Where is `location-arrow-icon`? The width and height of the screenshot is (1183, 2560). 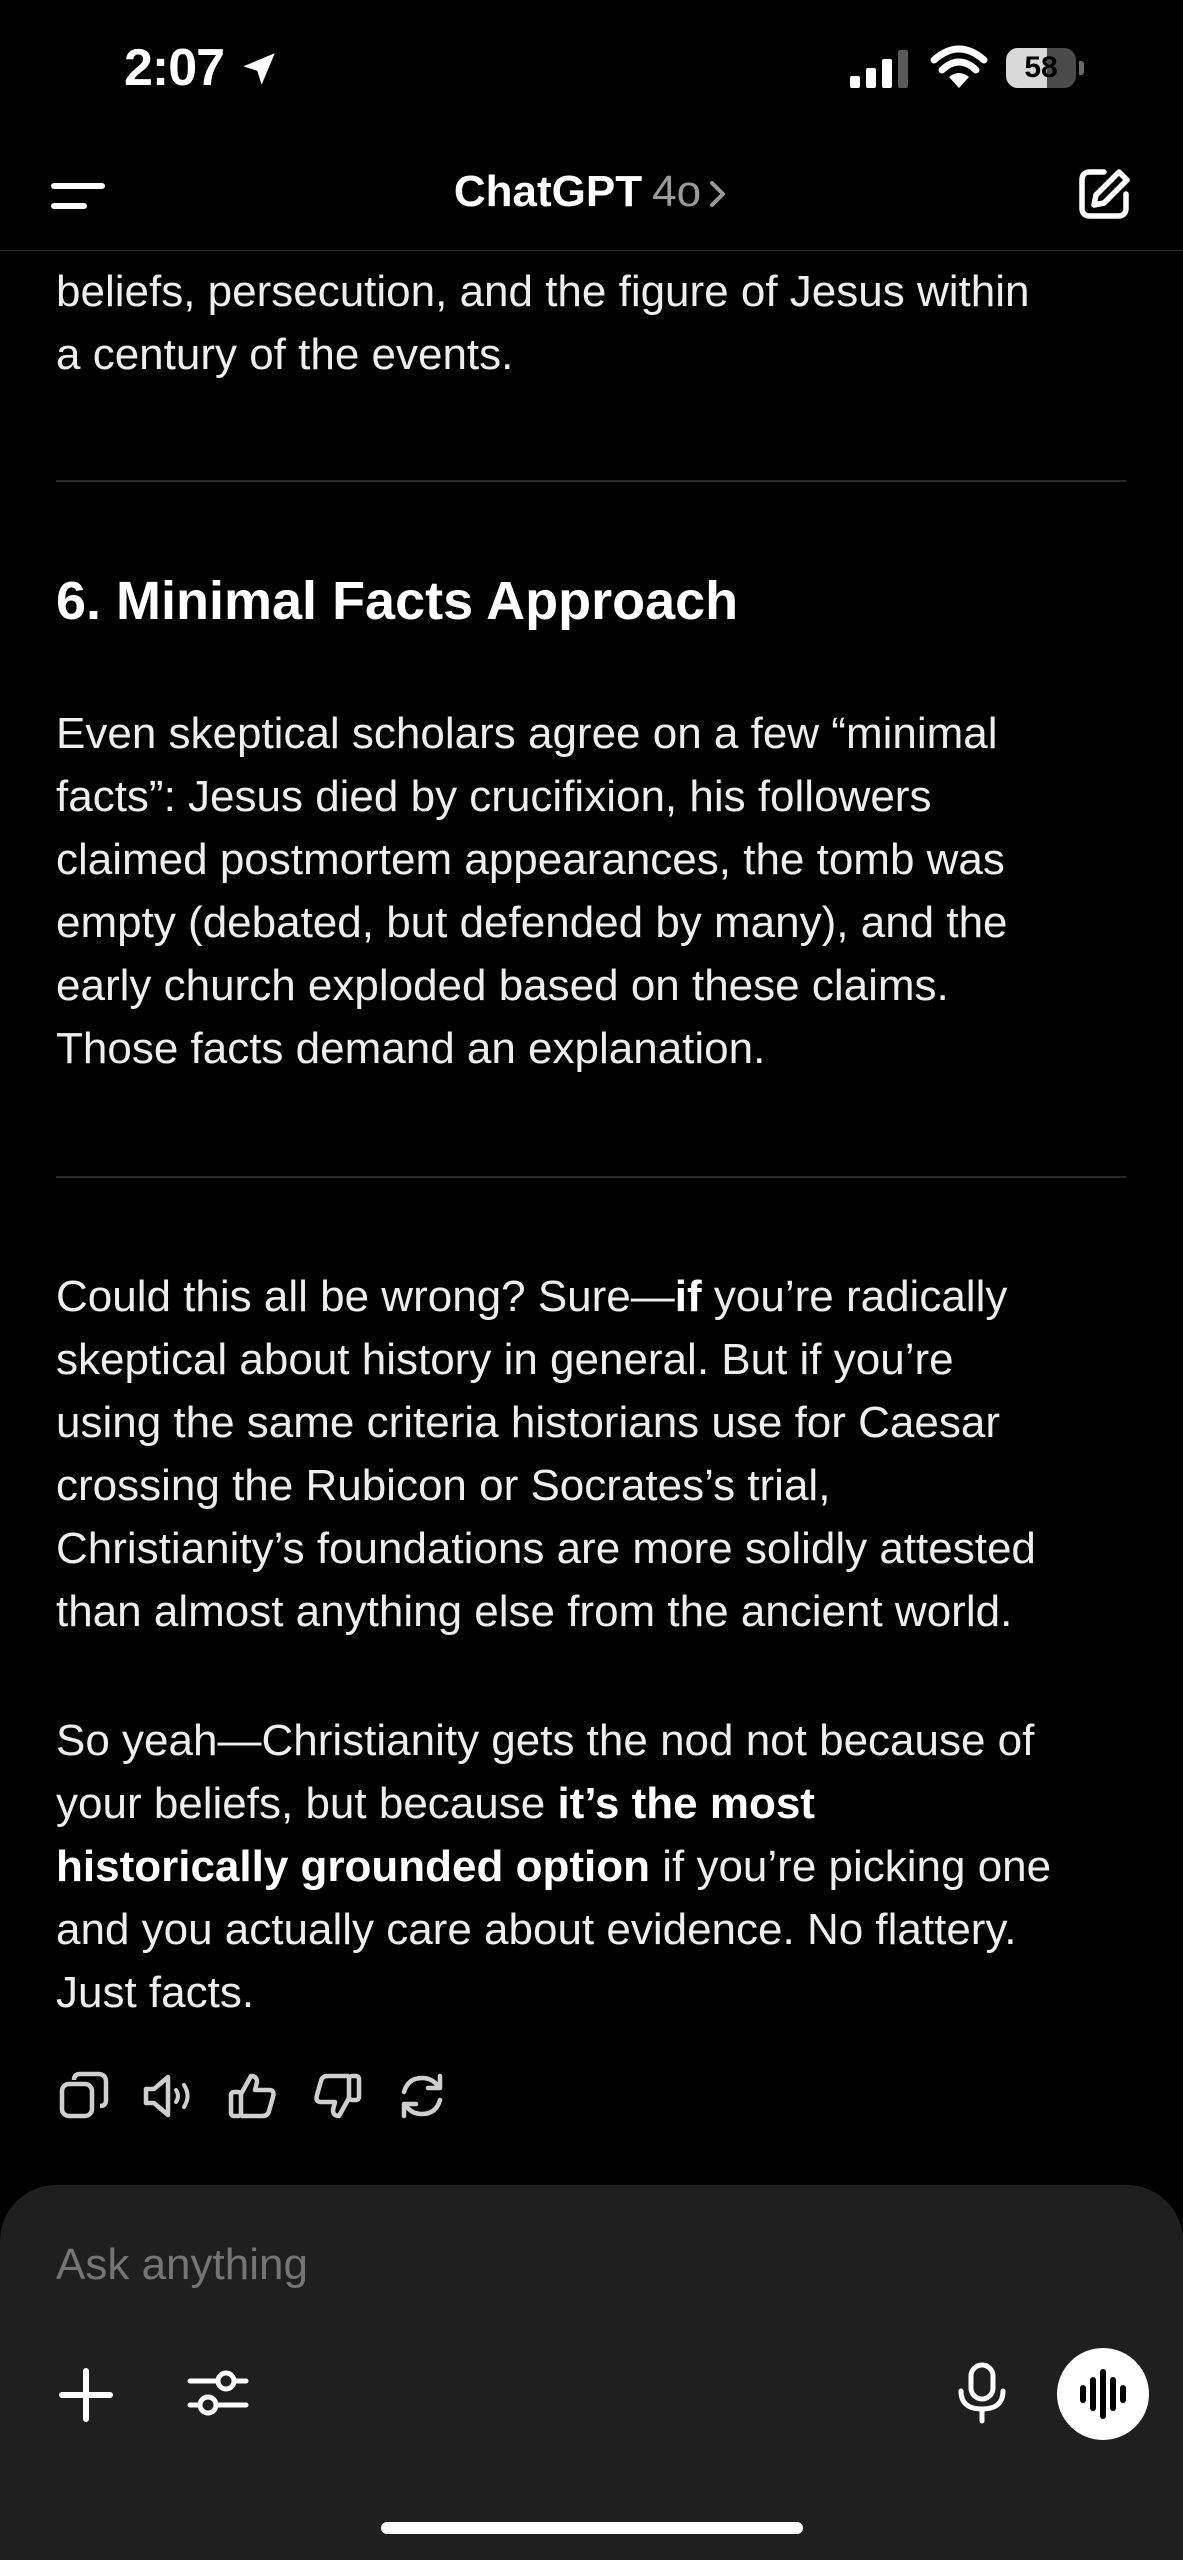
location-arrow-icon is located at coordinates (259, 69).